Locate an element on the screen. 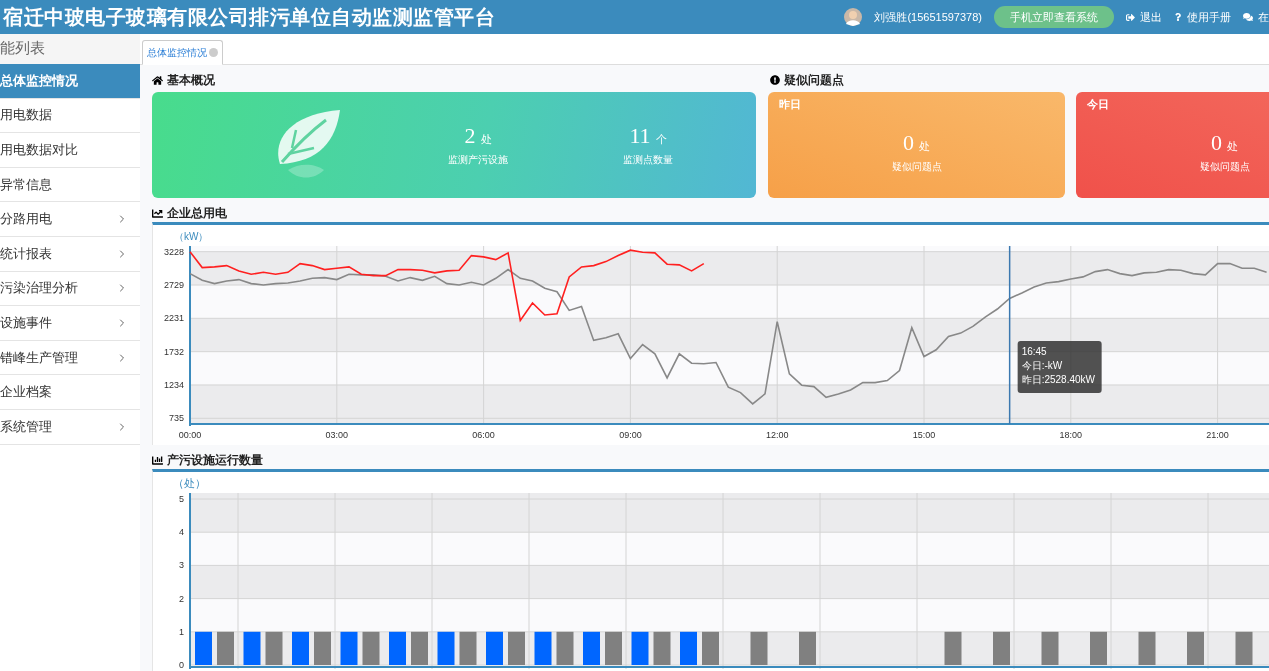  item-label: 系统管理 is located at coordinates (26, 426).